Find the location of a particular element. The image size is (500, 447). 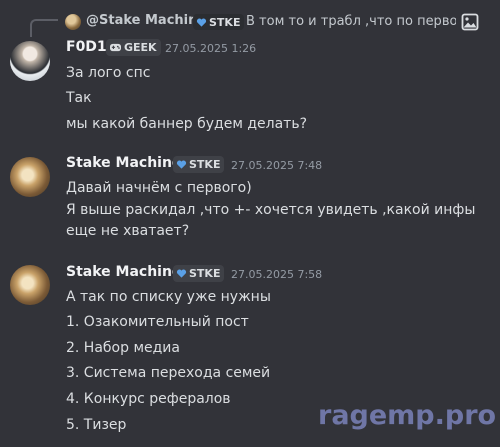

message-text: 5. Тизер is located at coordinates (96, 425).